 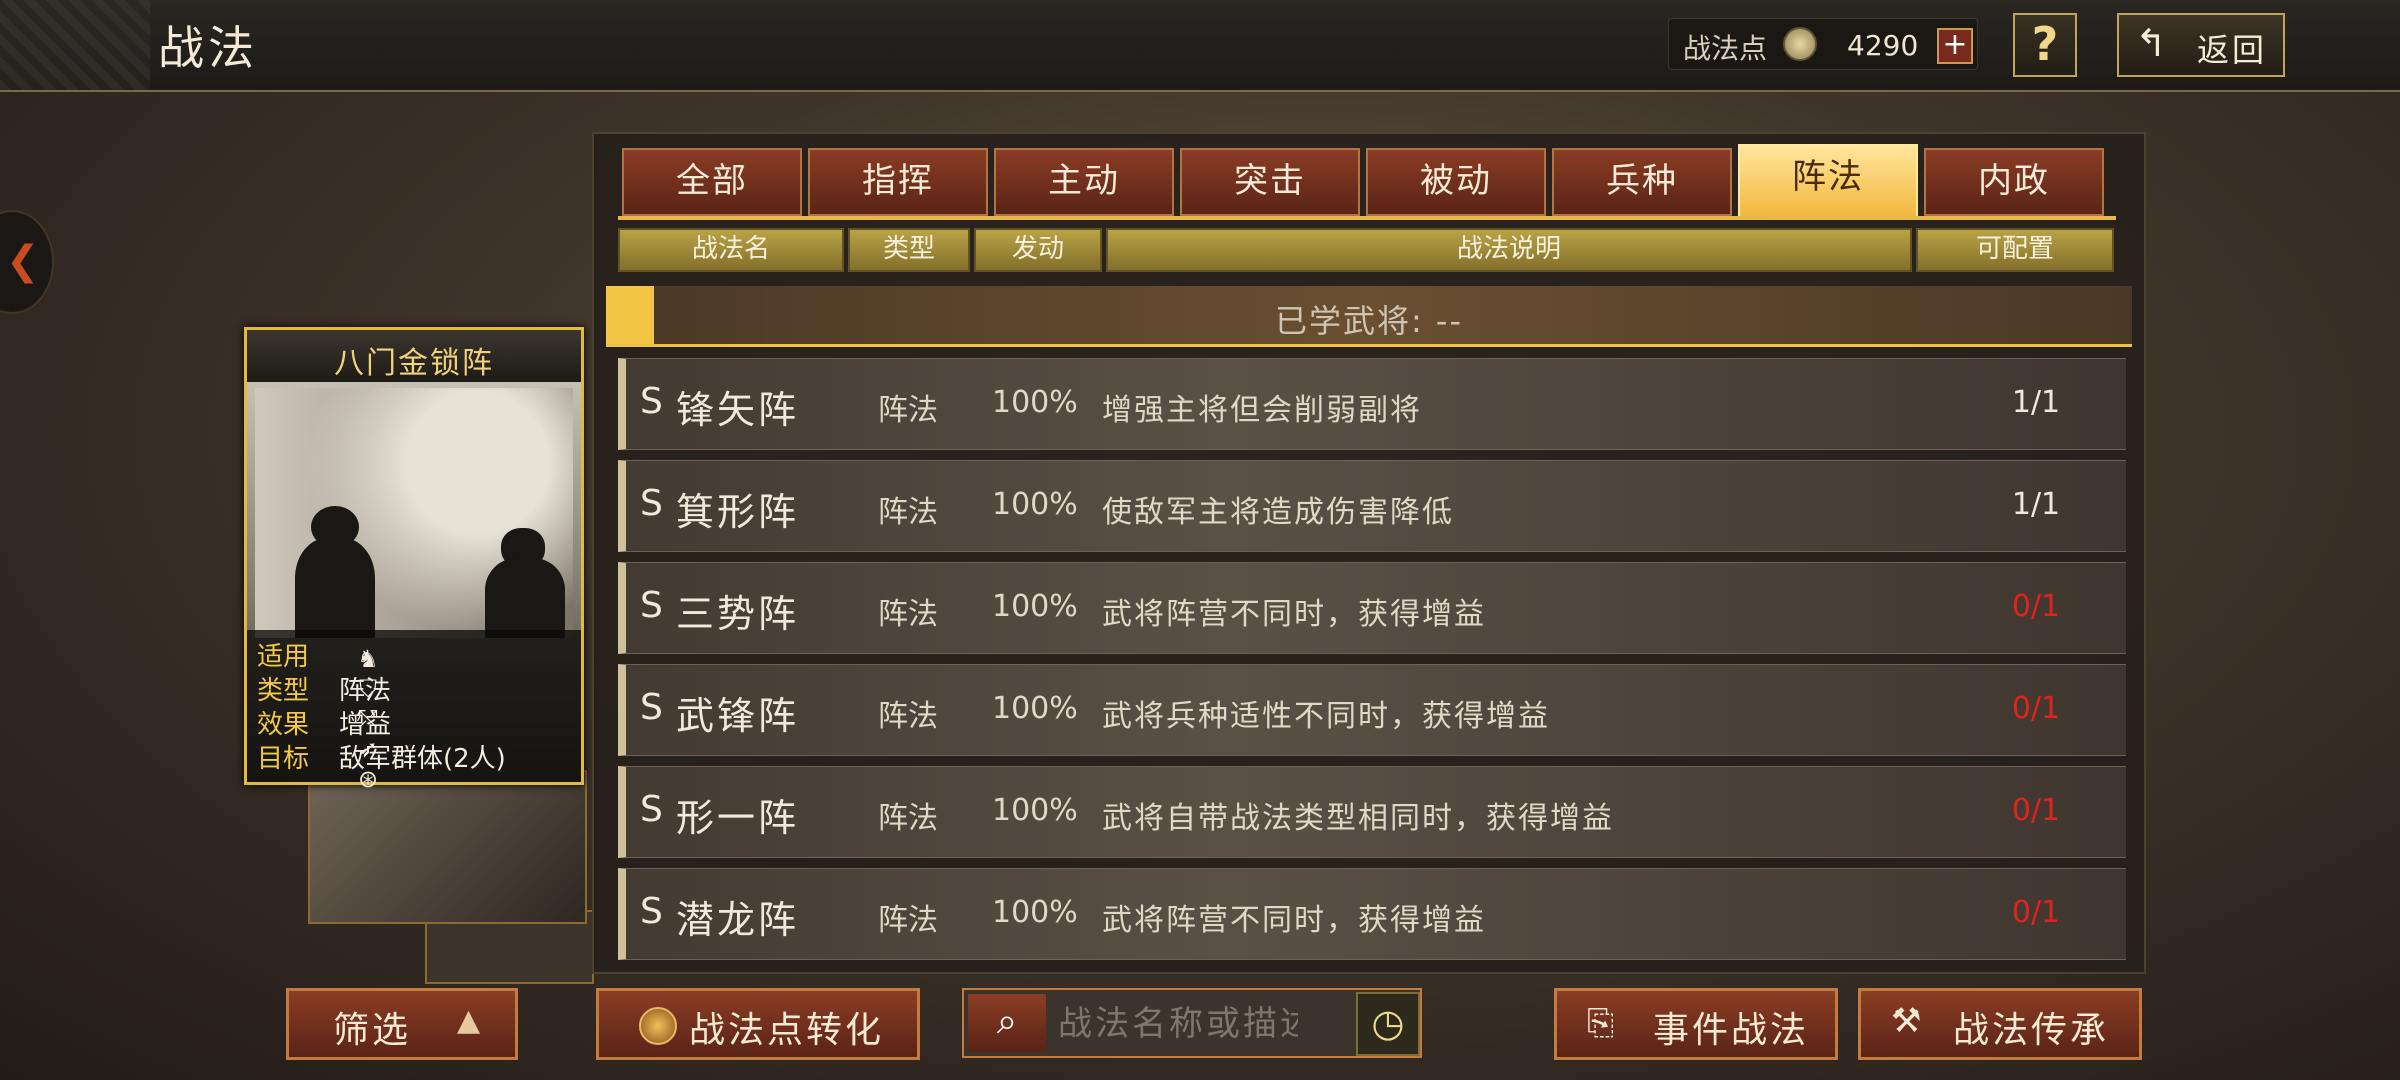 I want to click on header-ornament, so click(x=75, y=45).